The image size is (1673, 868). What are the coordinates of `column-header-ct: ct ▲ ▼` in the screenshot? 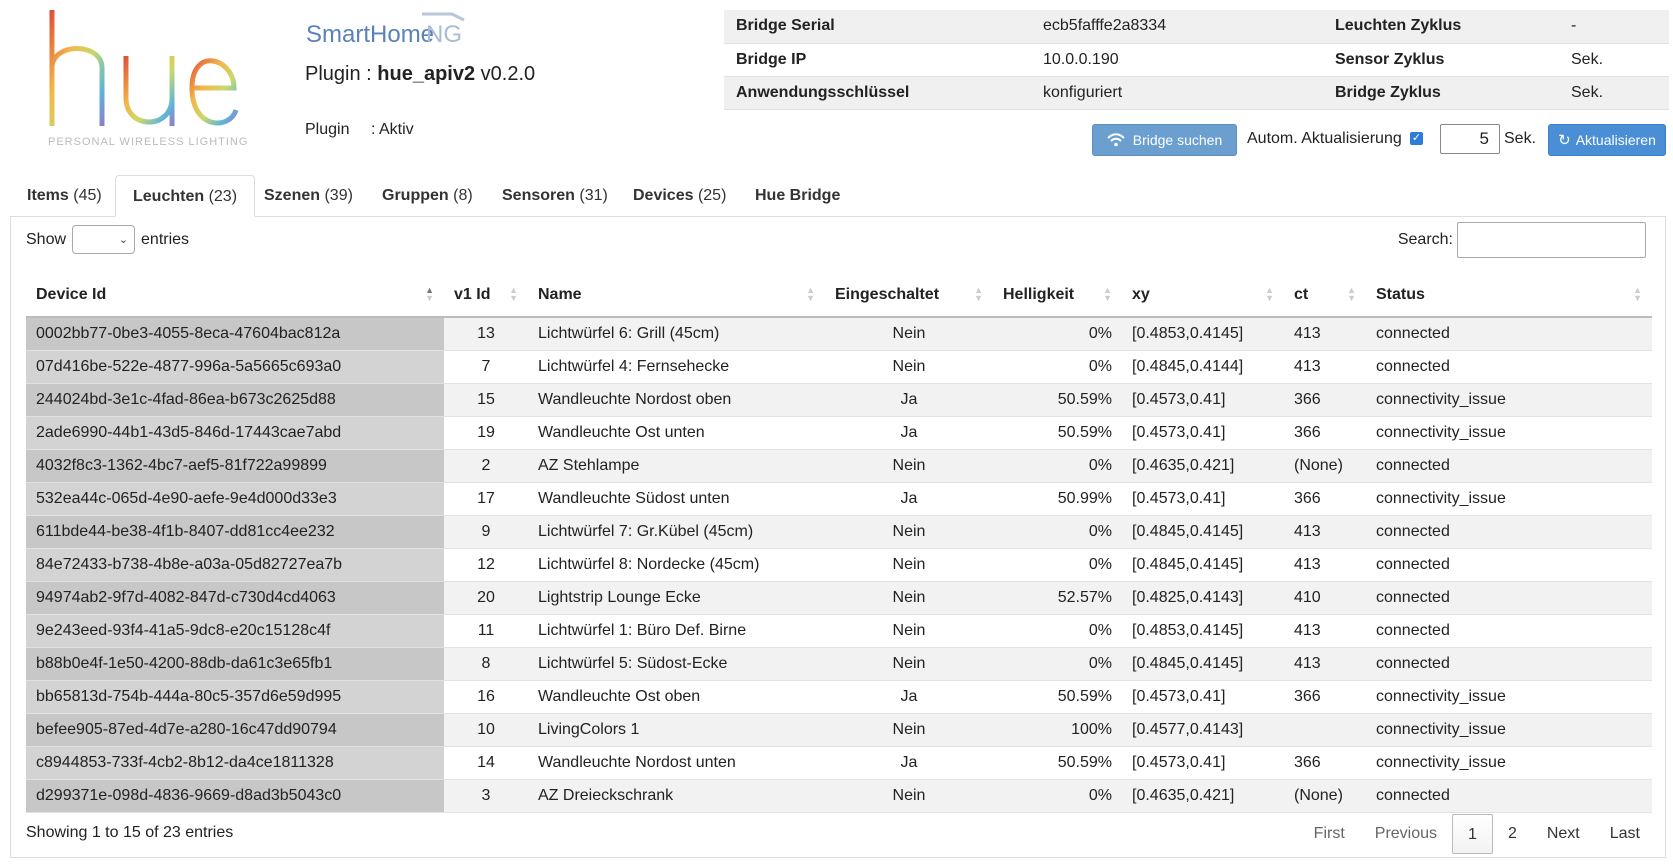 It's located at (1325, 295).